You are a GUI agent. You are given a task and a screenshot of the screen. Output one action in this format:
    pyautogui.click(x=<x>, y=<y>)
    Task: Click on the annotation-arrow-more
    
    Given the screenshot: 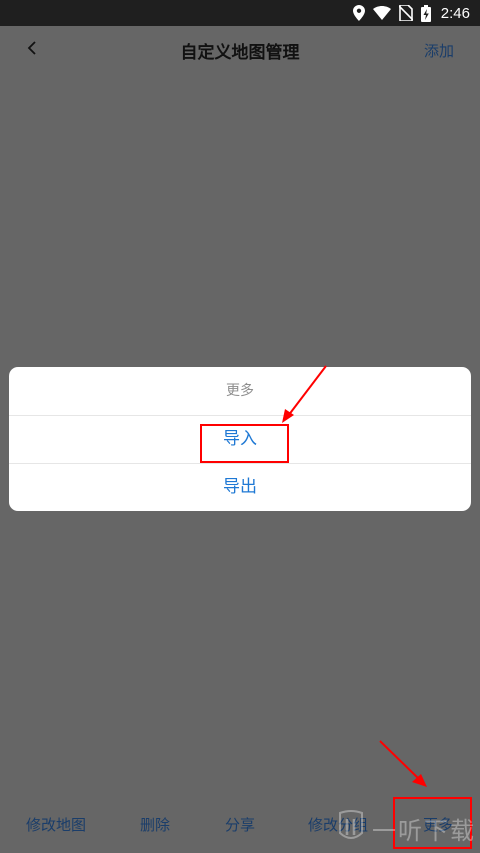 What is the action you would take?
    pyautogui.click(x=400, y=760)
    